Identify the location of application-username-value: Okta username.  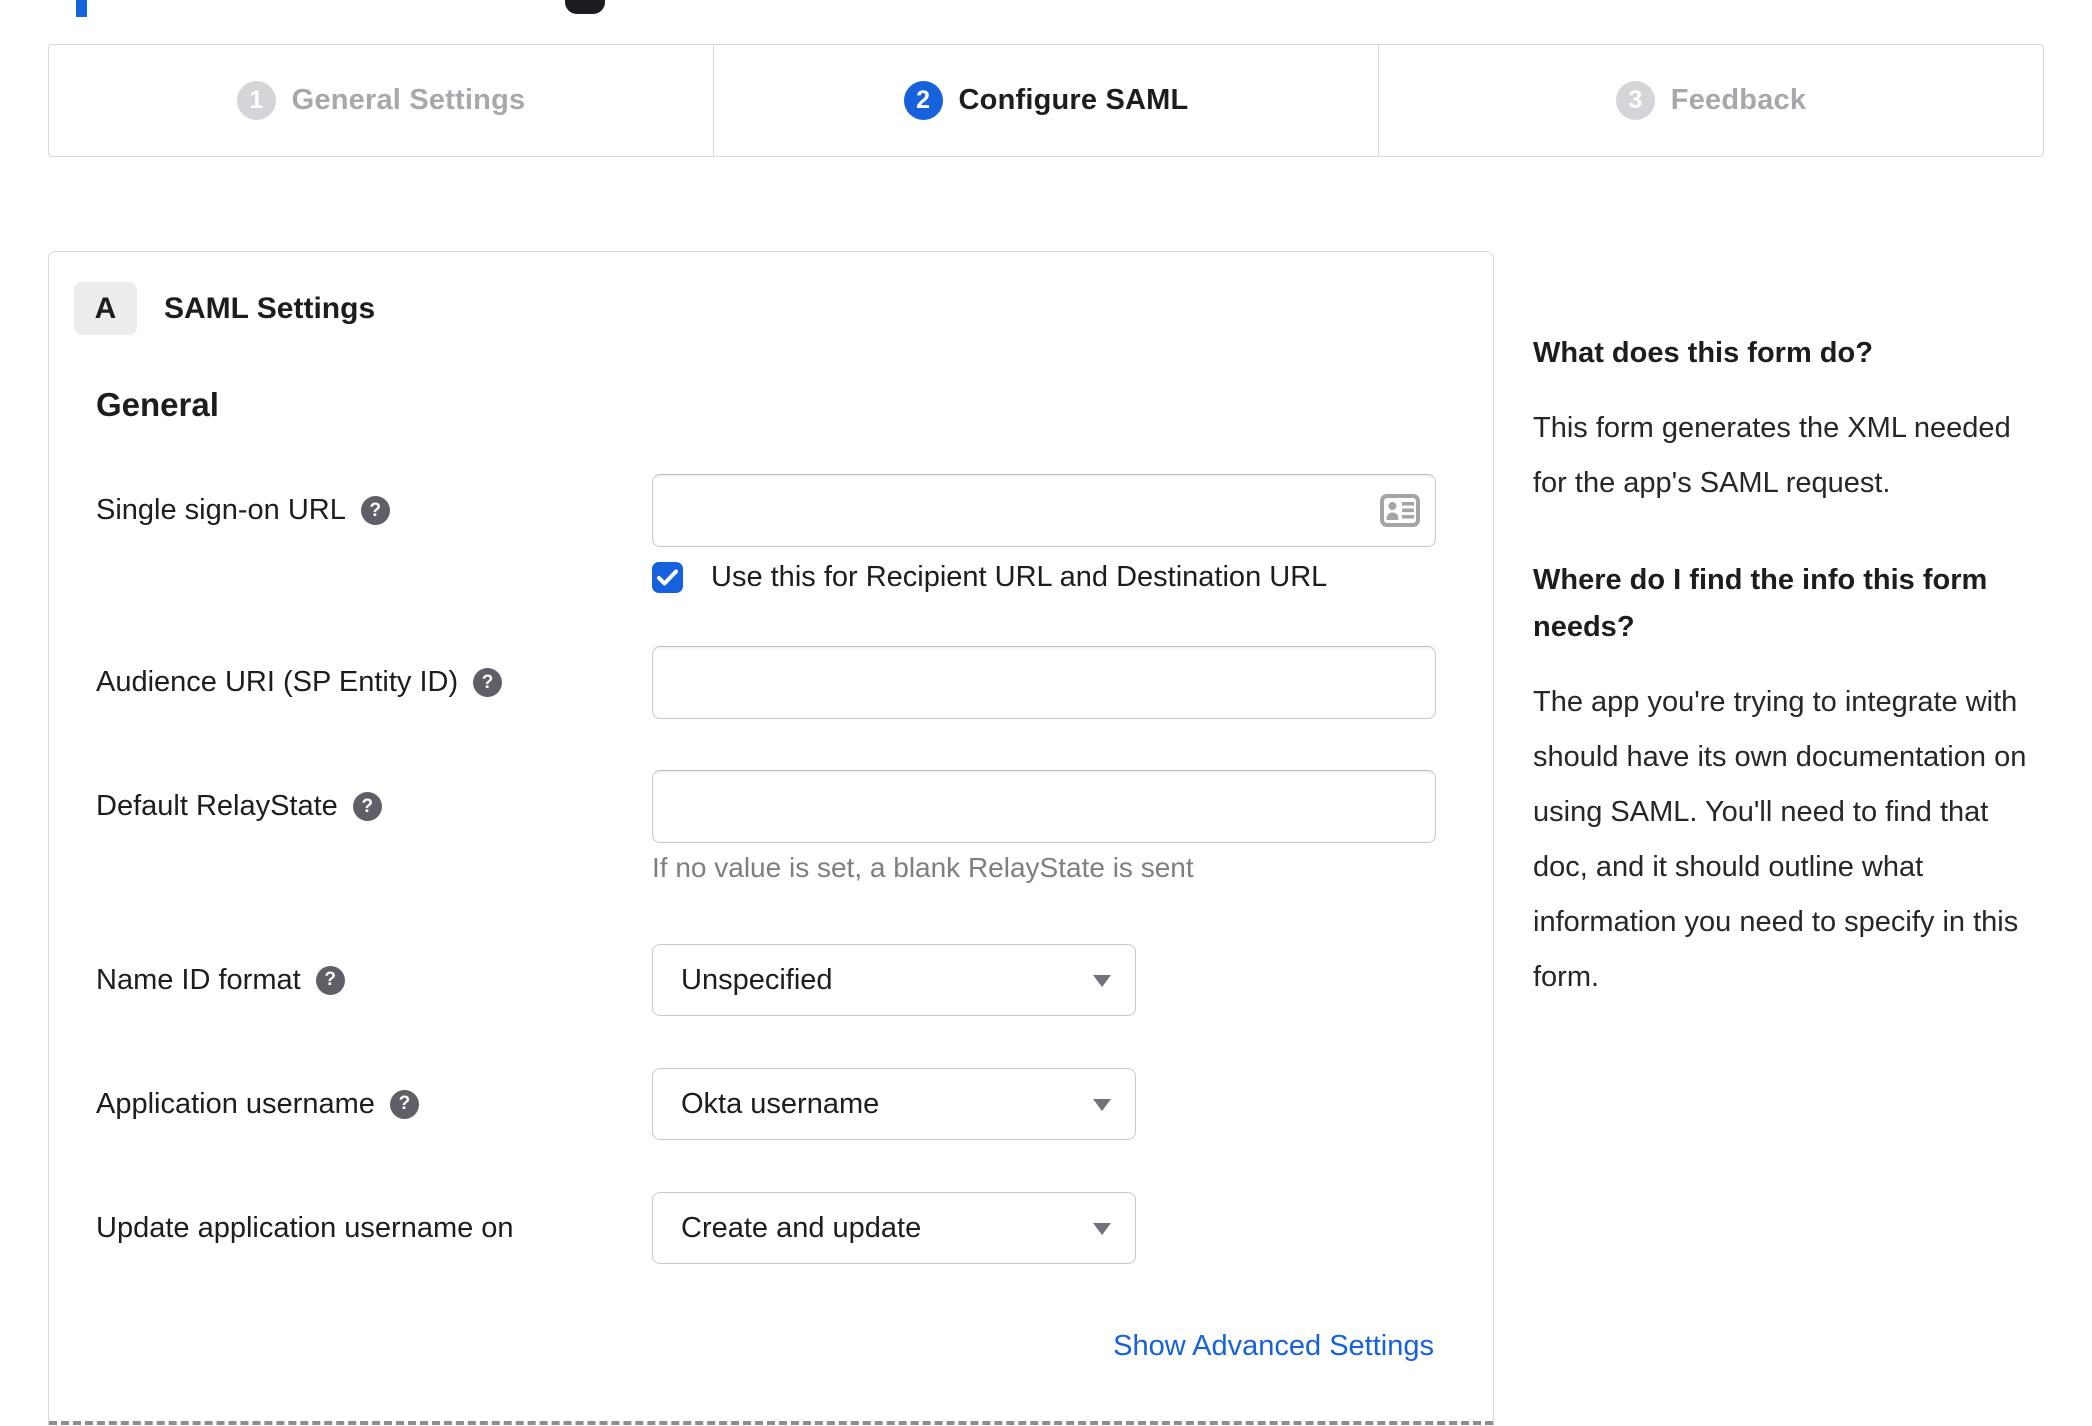
(780, 1103).